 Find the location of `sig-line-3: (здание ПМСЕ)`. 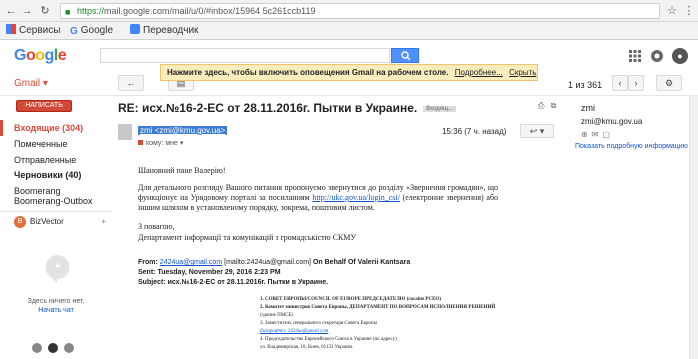

sig-line-3: (здание ПМСЕ) is located at coordinates (277, 315).